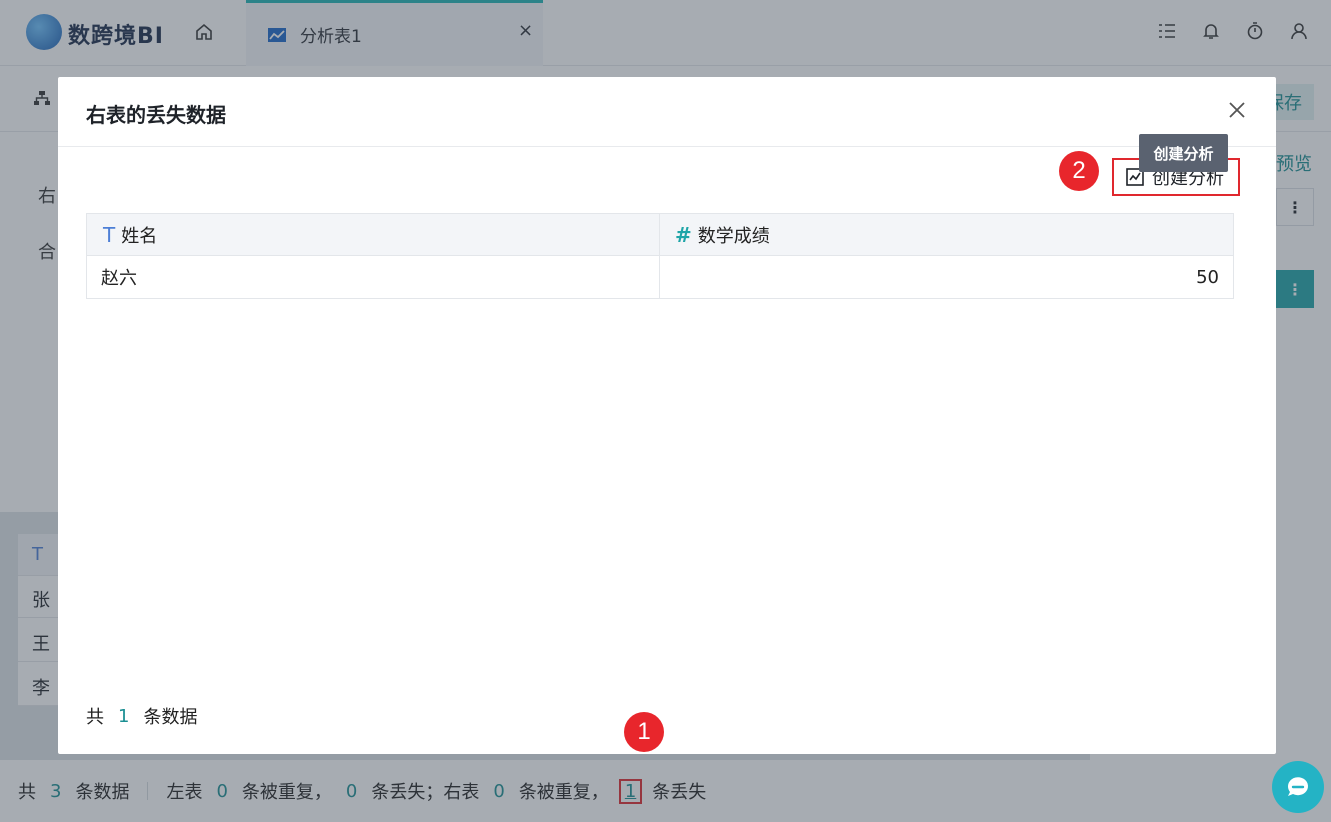 The image size is (1331, 822). I want to click on column-label: 数学成绩, so click(733, 236).